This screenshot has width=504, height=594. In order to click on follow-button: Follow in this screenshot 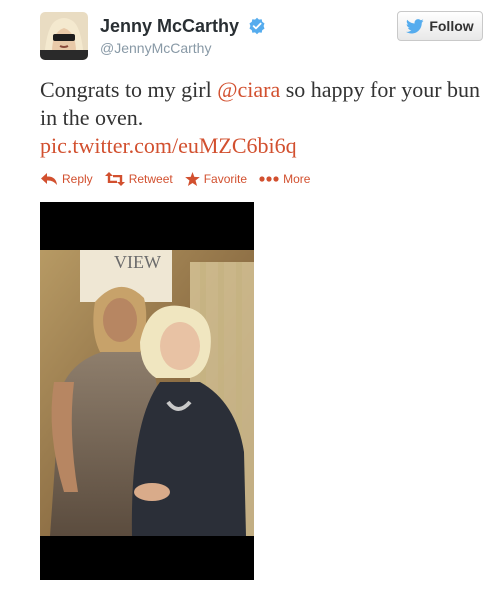, I will do `click(440, 26)`.